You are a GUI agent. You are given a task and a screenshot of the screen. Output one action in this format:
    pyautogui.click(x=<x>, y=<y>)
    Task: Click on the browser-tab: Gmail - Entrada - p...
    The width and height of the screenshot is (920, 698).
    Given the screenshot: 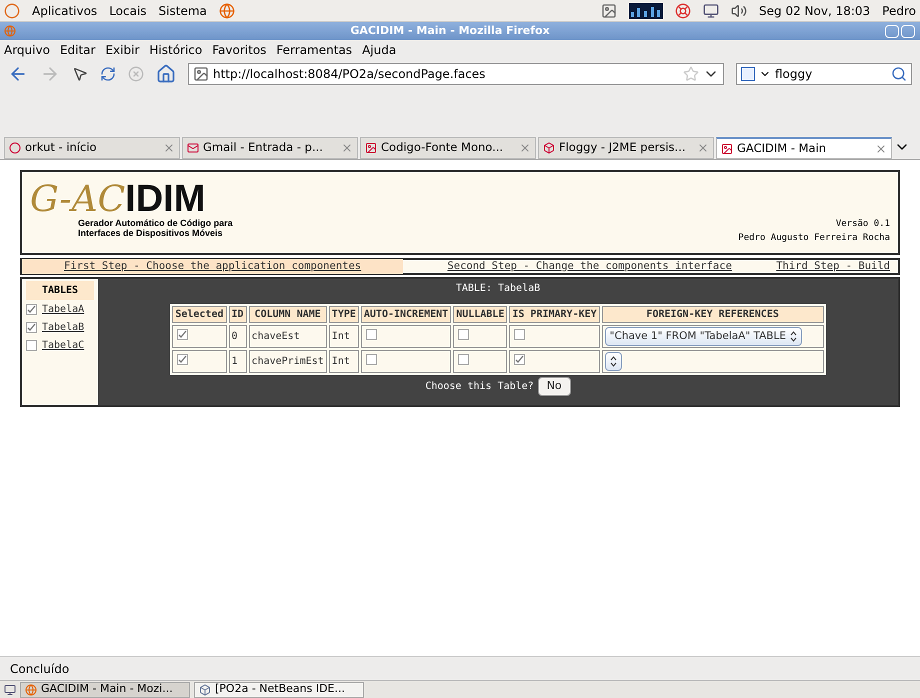 What is the action you would take?
    pyautogui.click(x=270, y=148)
    